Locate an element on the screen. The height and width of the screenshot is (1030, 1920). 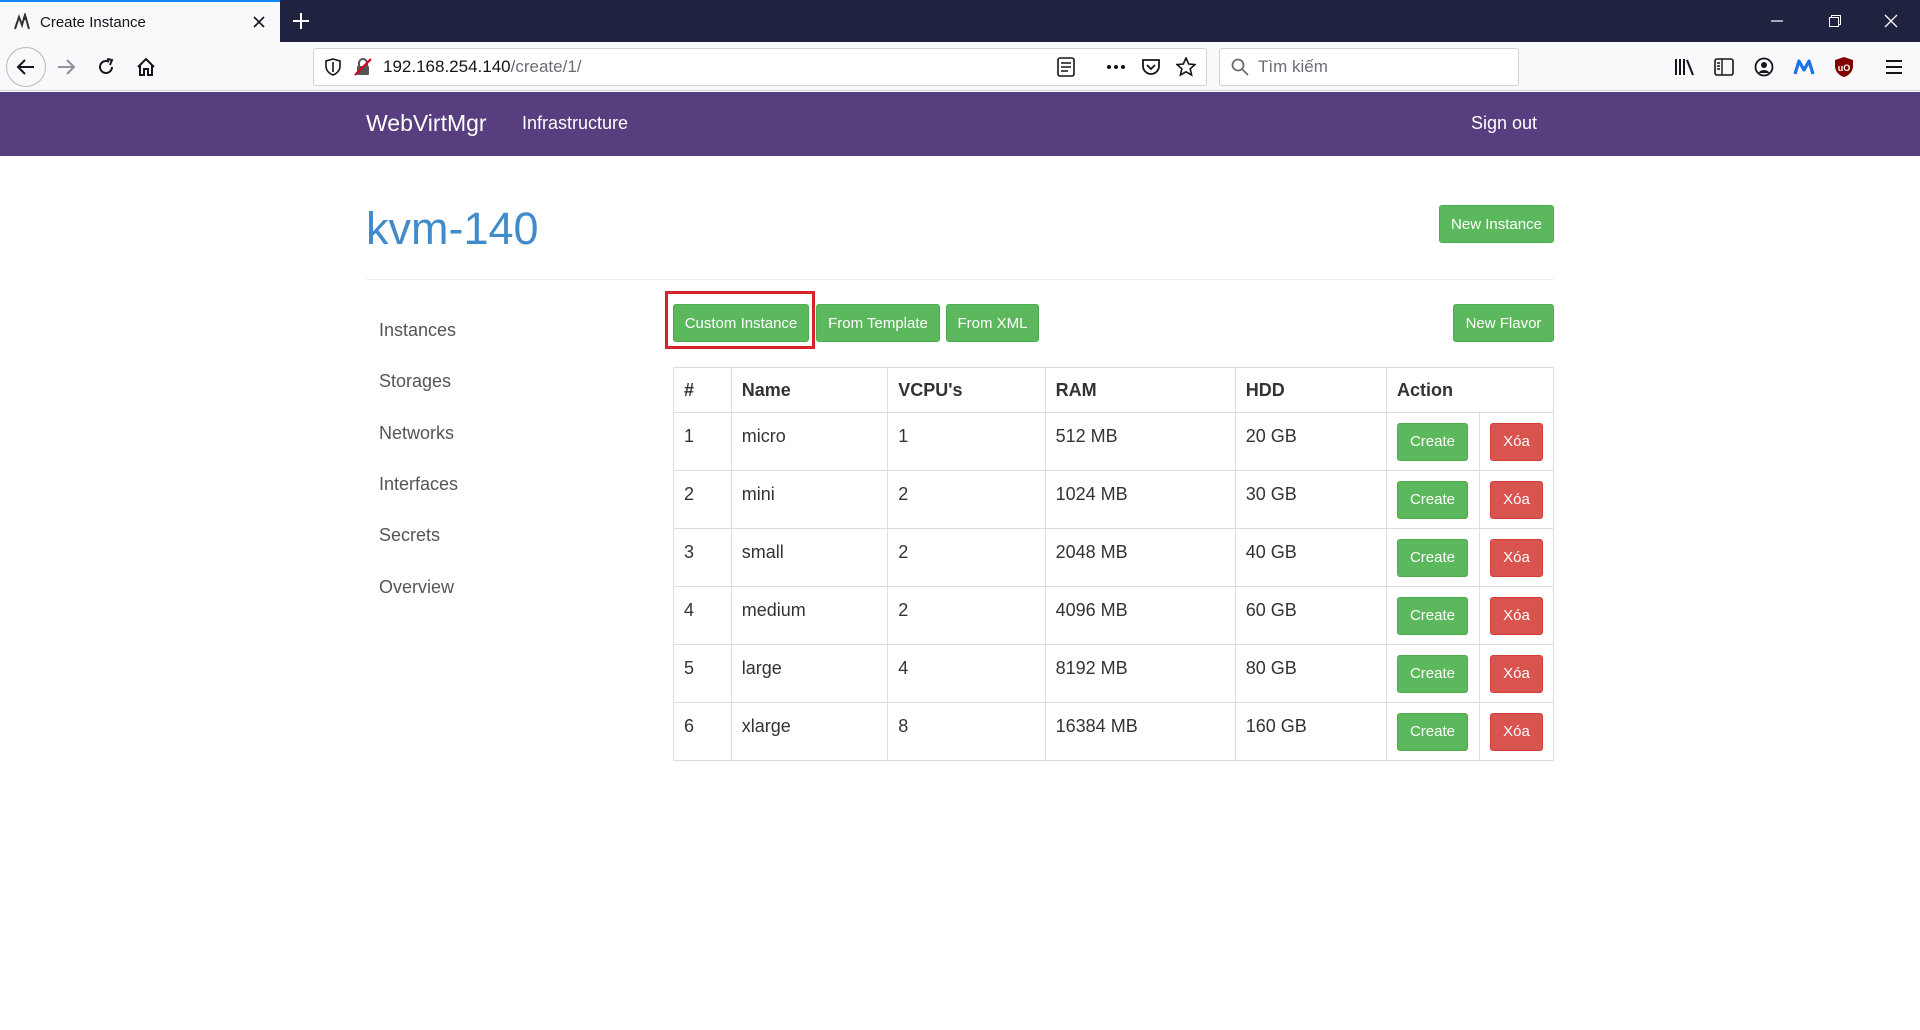
sidebar-item-secrets: Secrets is located at coordinates (491, 535).